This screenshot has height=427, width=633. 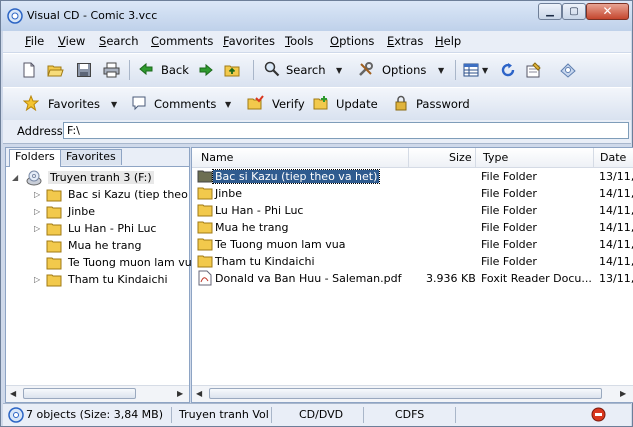 I want to click on file-date: 13/11,, so click(x=616, y=176).